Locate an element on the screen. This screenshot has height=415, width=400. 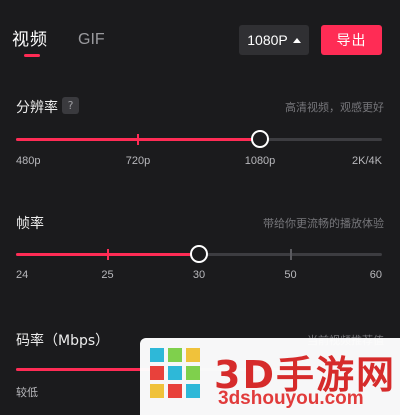
tab-gif: GIF is located at coordinates (91, 40).